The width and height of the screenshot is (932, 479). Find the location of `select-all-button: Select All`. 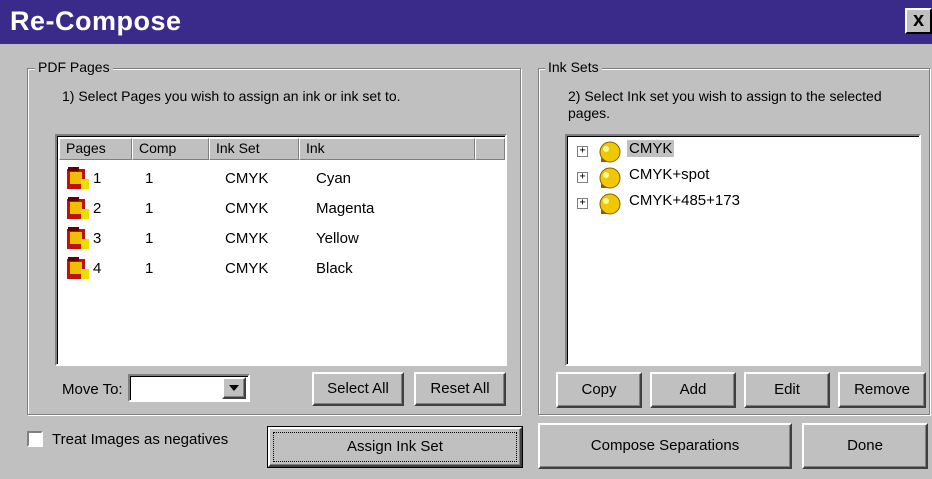

select-all-button: Select All is located at coordinates (358, 389).